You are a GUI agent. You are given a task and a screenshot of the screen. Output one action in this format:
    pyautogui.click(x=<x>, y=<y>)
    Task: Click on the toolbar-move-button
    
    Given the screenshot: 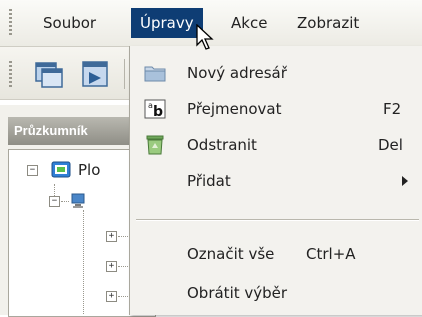 What is the action you would take?
    pyautogui.click(x=95, y=74)
    